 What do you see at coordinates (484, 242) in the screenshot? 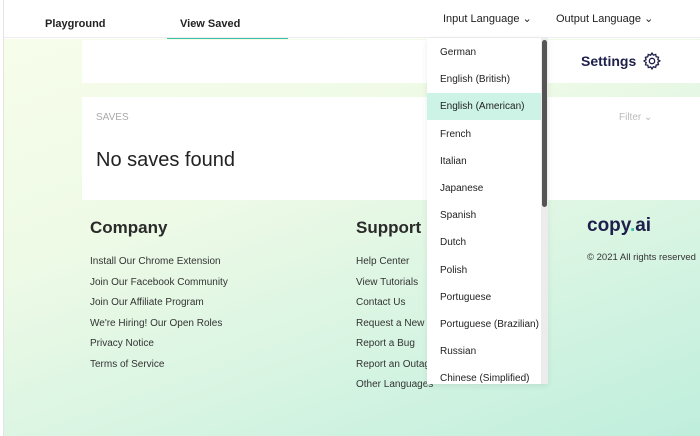
I see `dropdown-option: Dutch` at bounding box center [484, 242].